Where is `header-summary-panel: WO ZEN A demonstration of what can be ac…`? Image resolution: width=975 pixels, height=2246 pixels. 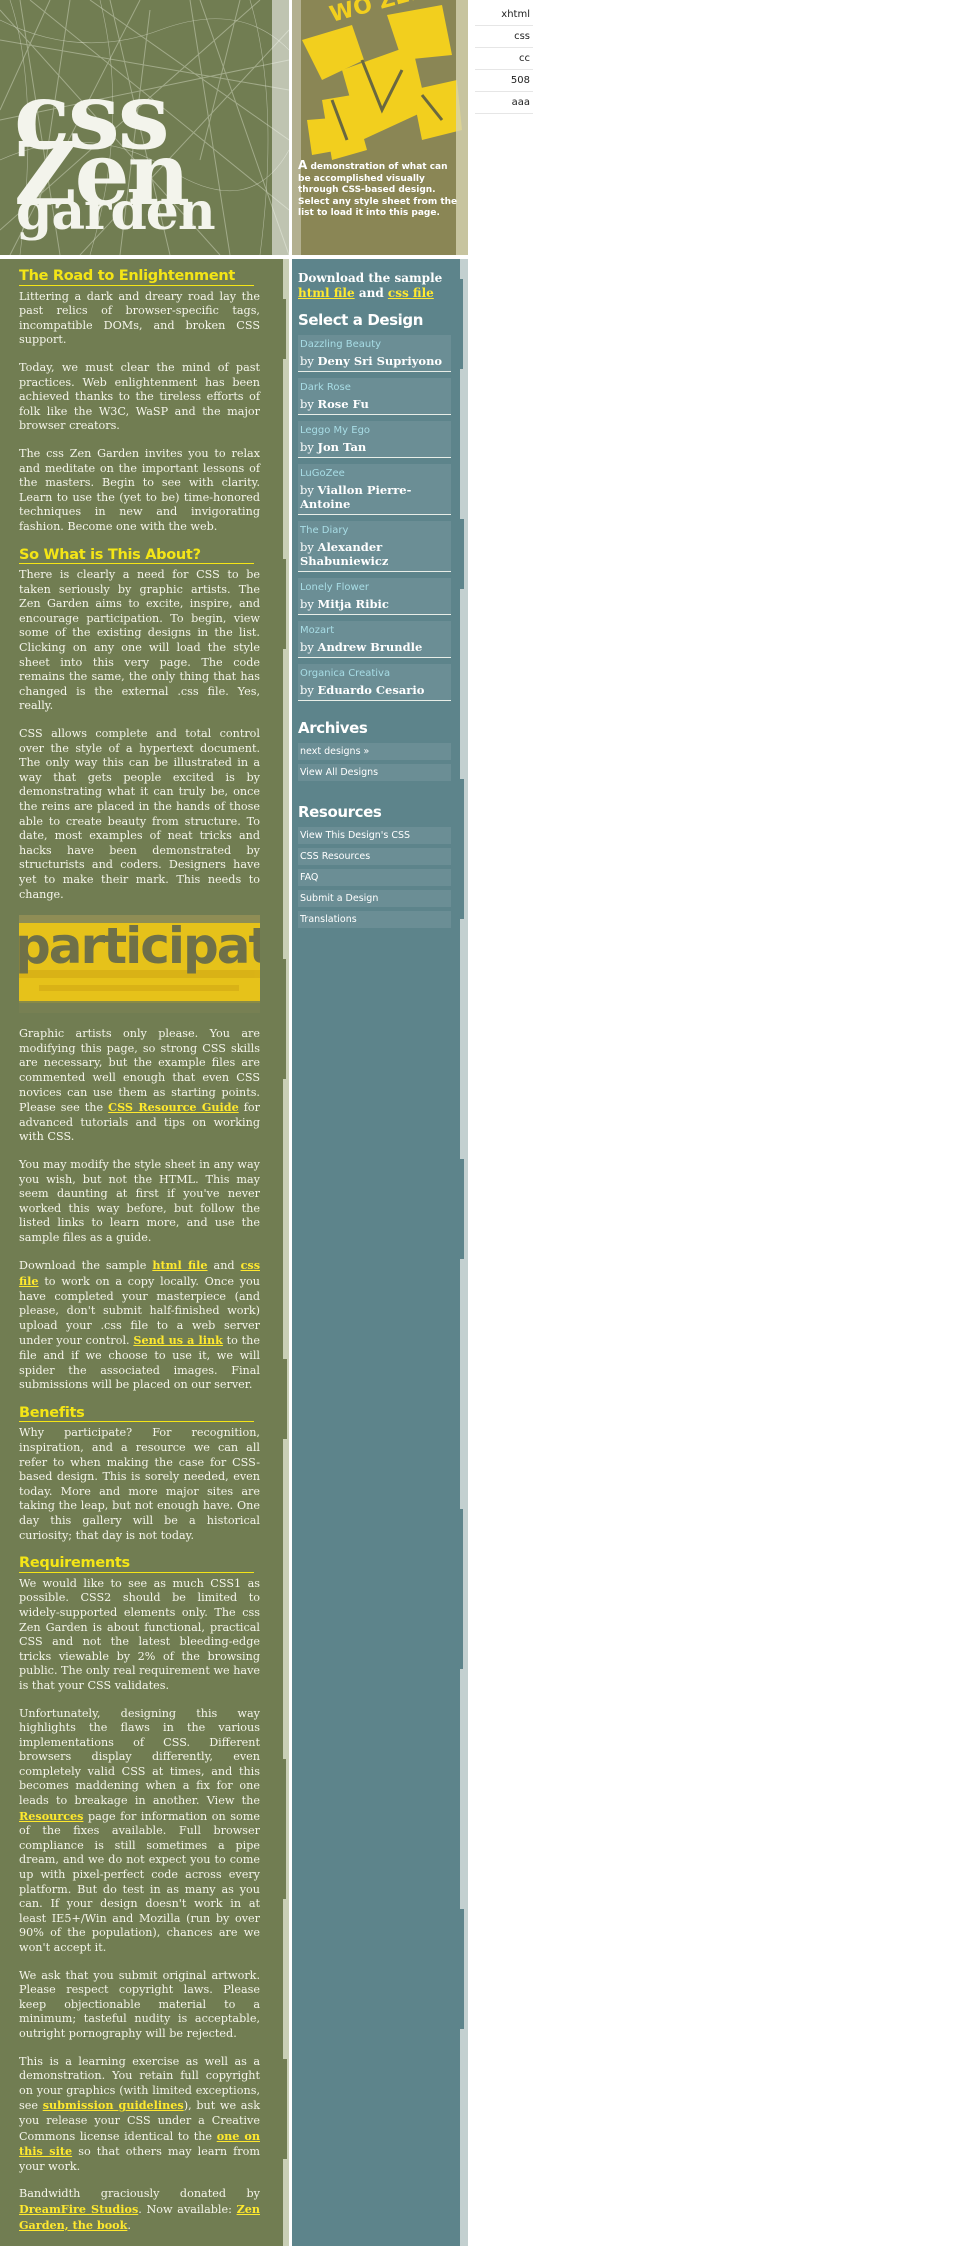 header-summary-panel: WO ZEN A demonstration of what can be ac… is located at coordinates (380, 127).